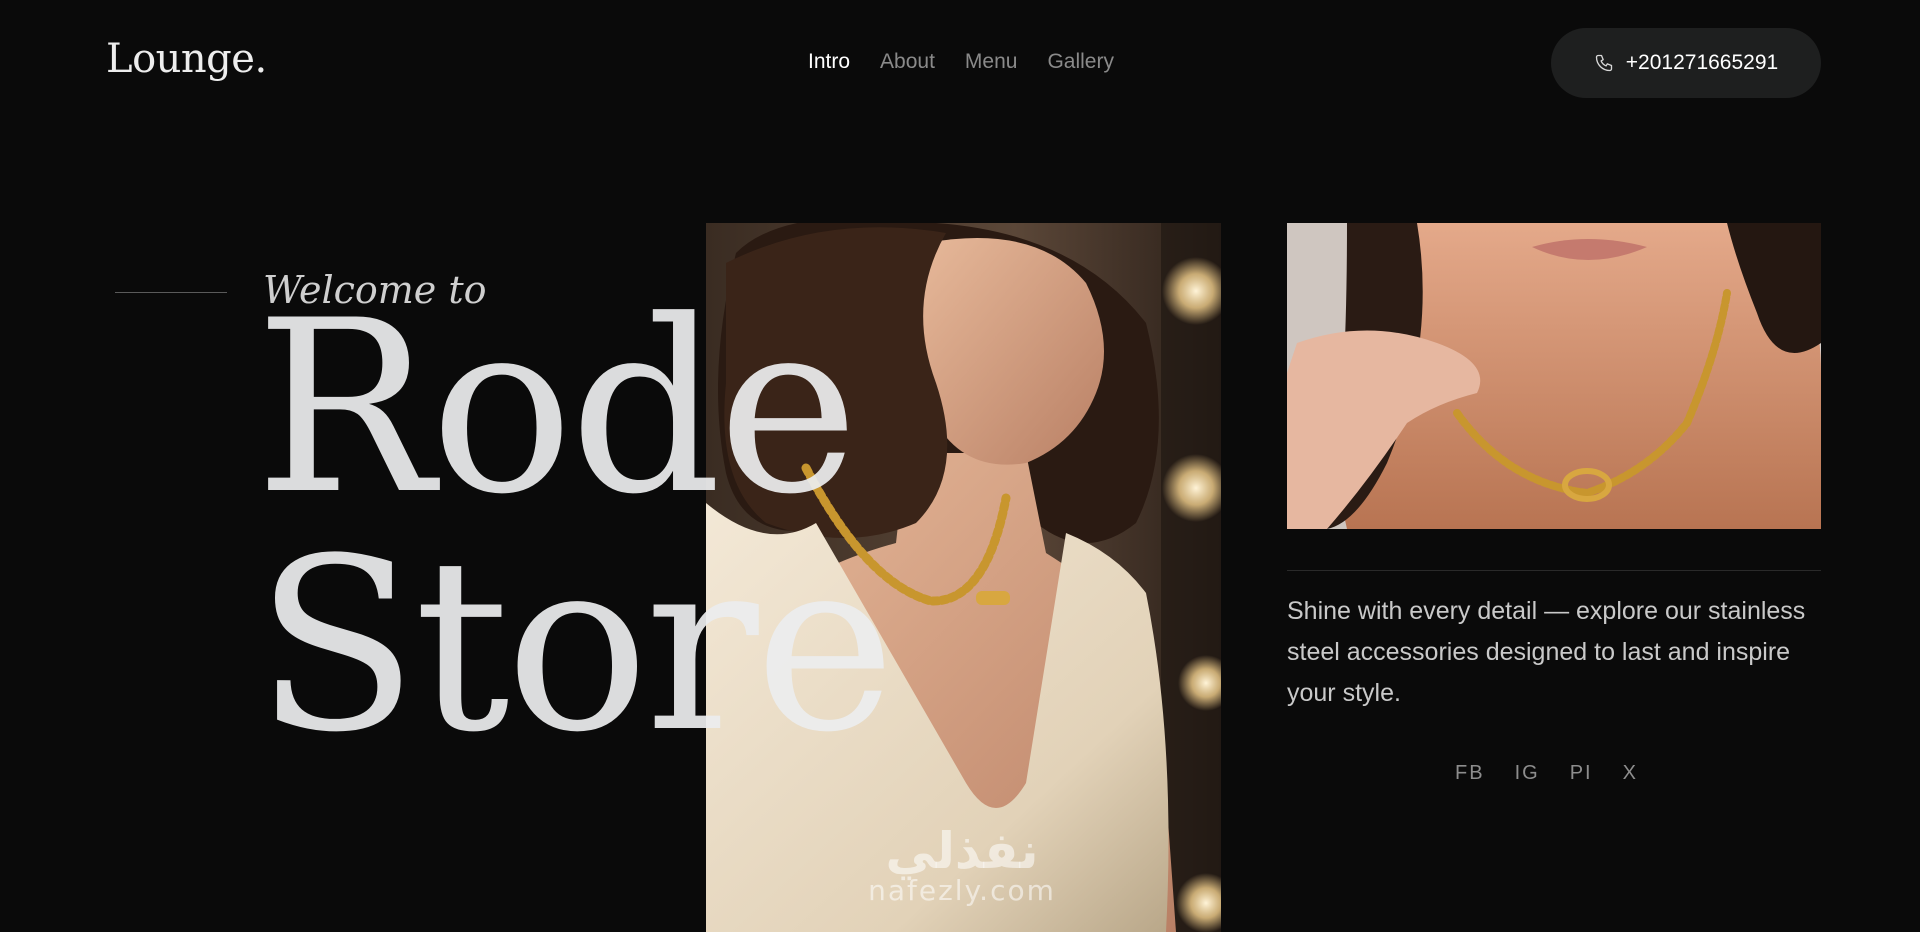  I want to click on nav-about: About, so click(907, 62).